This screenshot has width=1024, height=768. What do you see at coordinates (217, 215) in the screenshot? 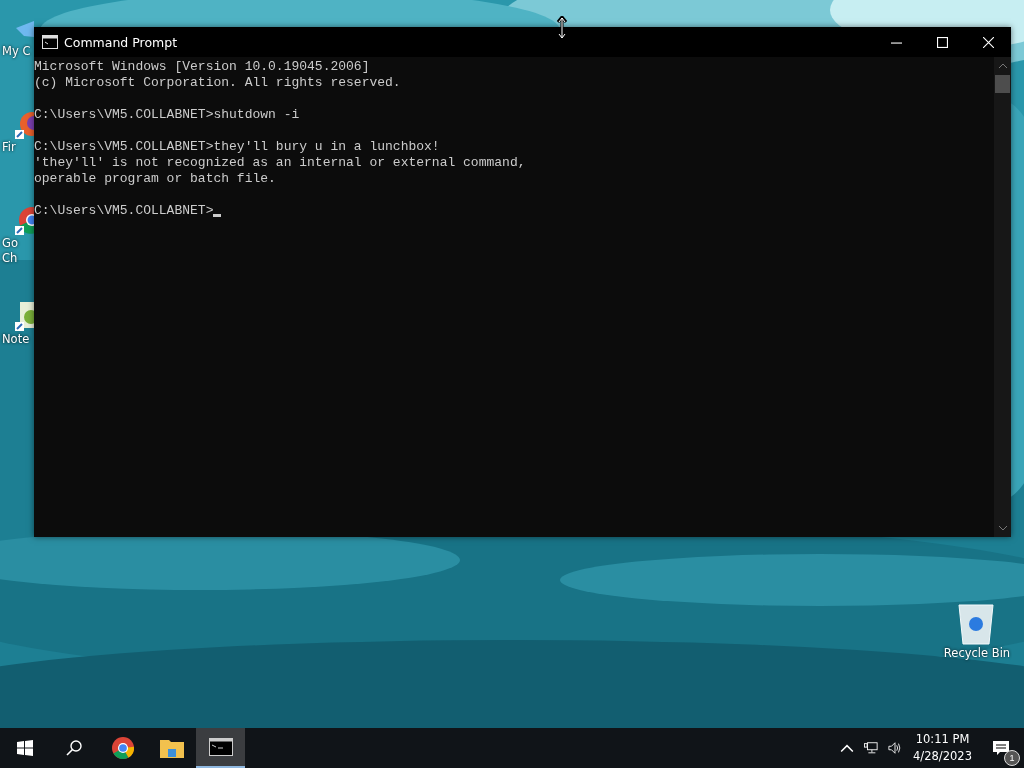
I see `text-cursor` at bounding box center [217, 215].